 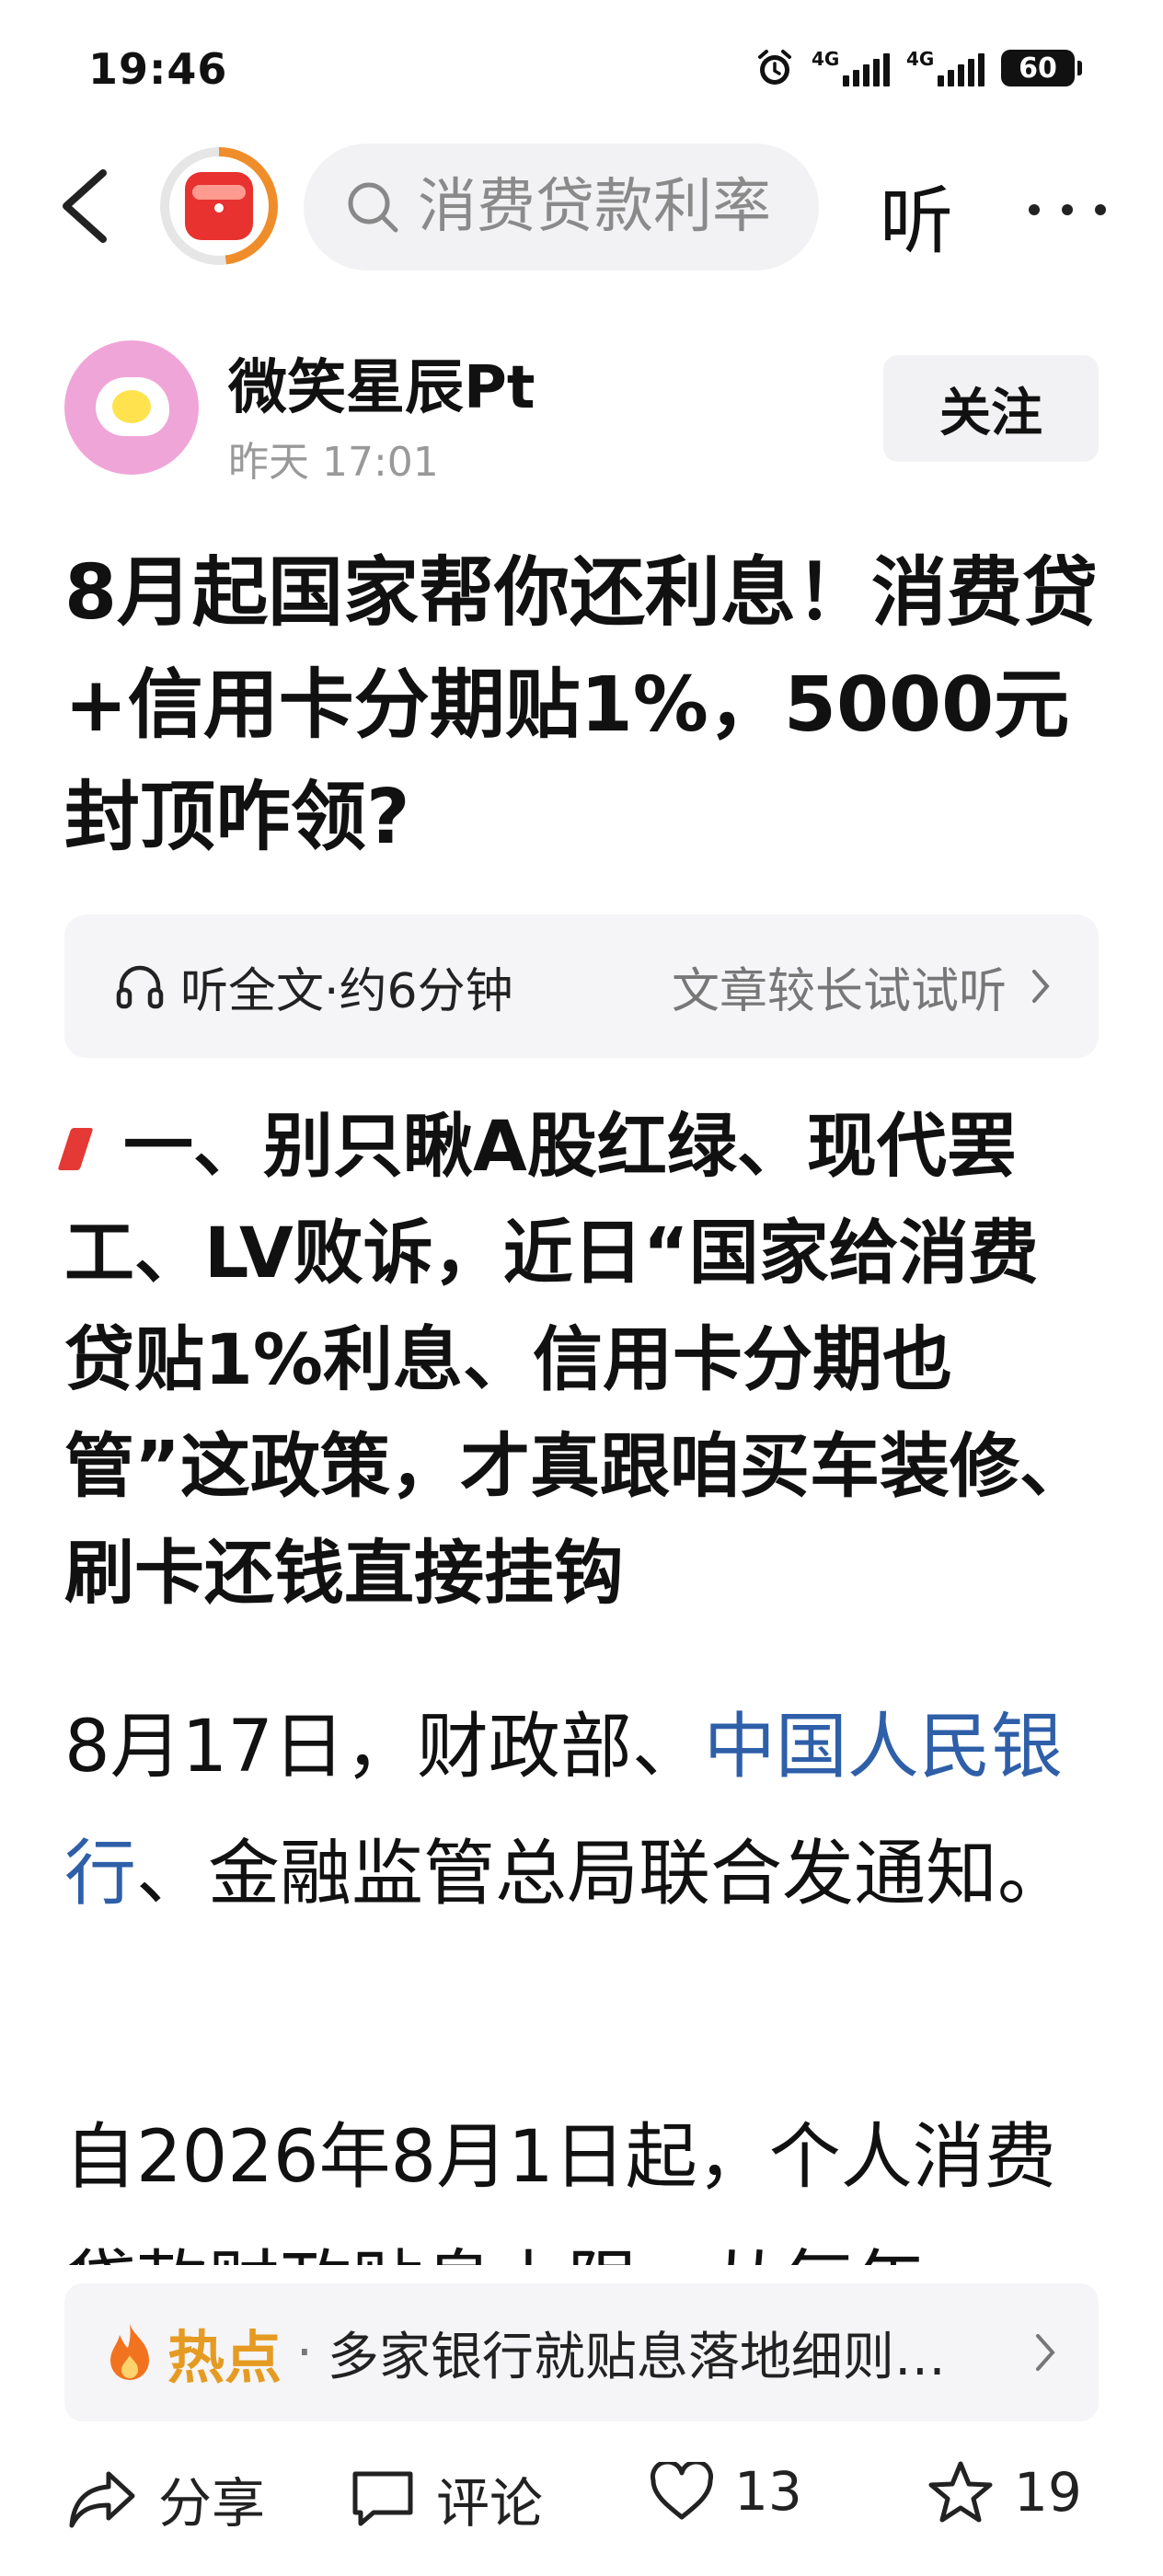 I want to click on headphones-icon, so click(x=140, y=987).